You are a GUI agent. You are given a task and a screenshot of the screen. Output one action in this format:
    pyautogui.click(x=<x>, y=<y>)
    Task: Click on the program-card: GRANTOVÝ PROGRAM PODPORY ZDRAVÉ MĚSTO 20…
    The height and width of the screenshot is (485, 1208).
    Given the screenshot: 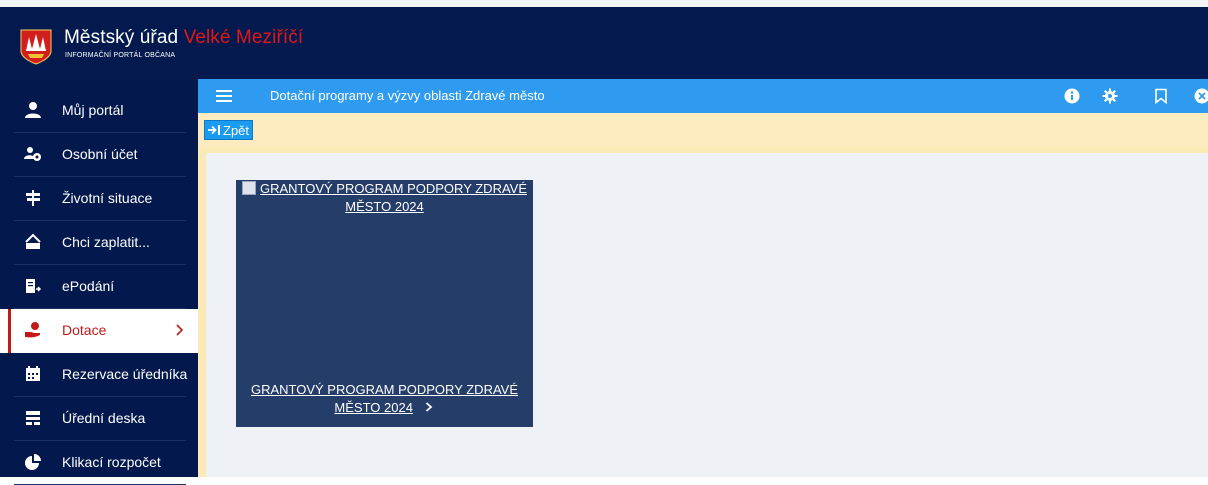 What is the action you would take?
    pyautogui.click(x=384, y=303)
    